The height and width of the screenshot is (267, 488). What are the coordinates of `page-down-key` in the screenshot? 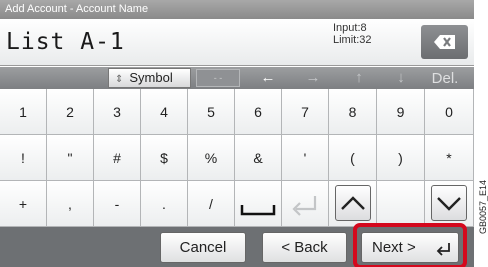 It's located at (449, 204).